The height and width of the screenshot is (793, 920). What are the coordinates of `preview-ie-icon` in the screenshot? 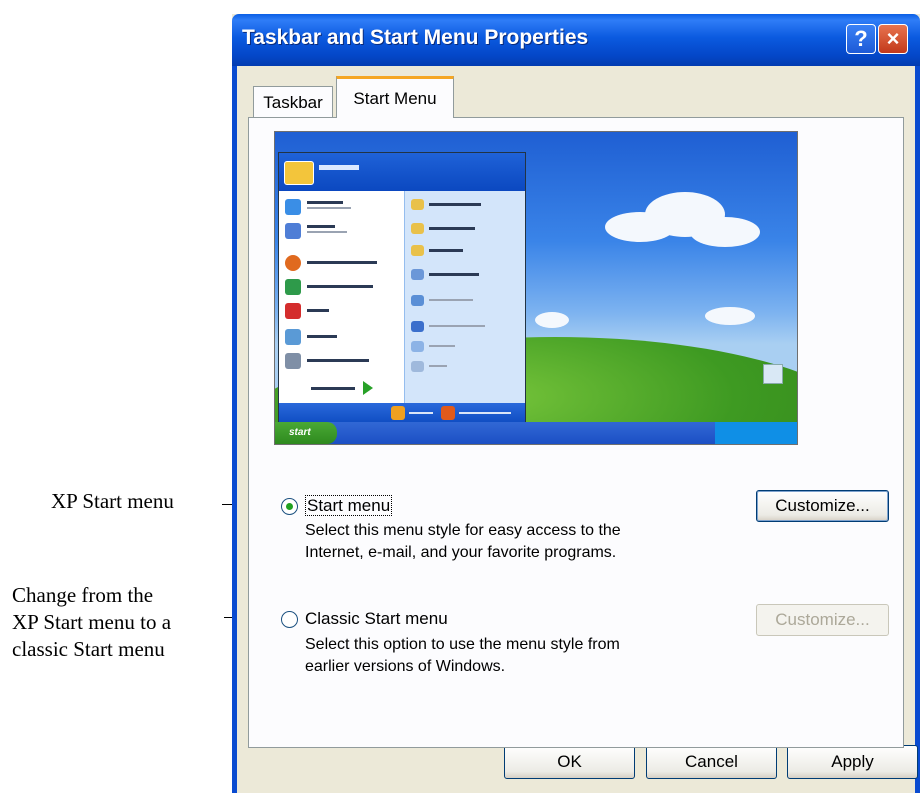 It's located at (293, 207).